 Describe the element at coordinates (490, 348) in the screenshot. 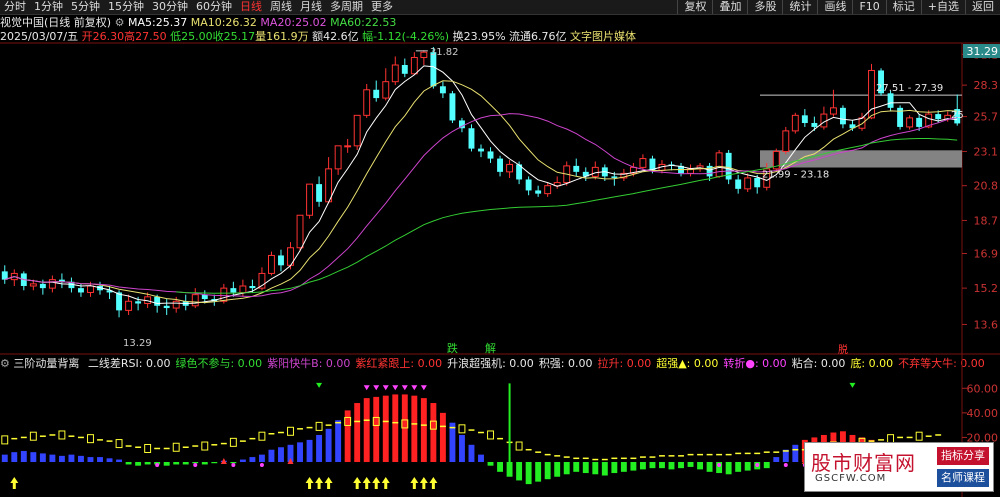

I see `signal-label-2: 解` at that location.